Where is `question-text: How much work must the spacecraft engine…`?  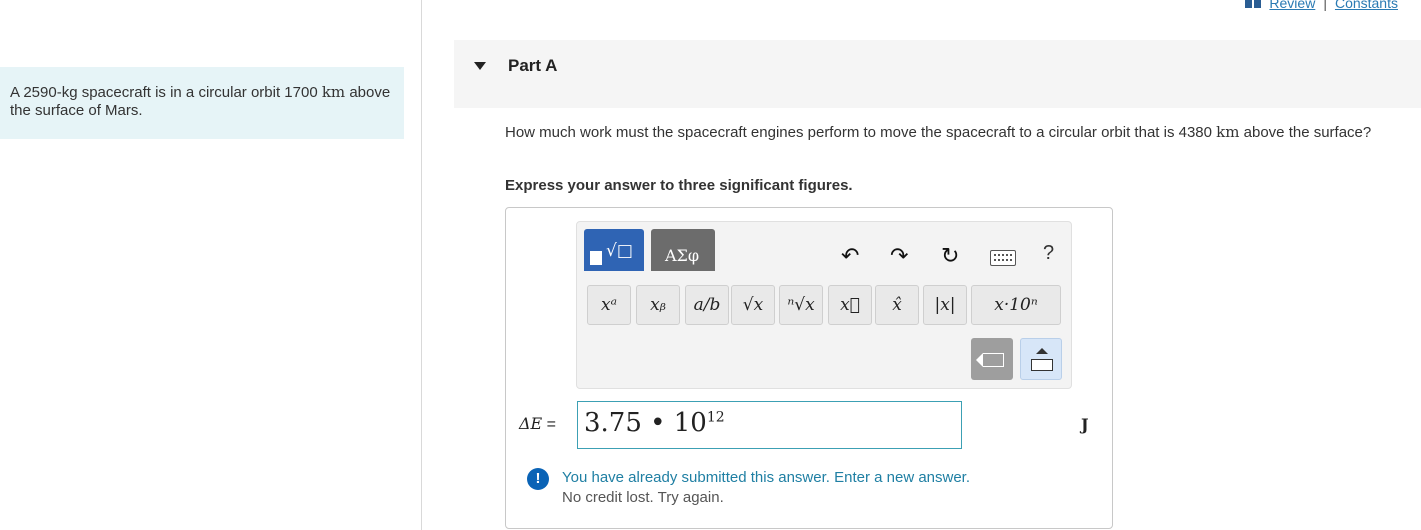
question-text: How much work must the spacecraft engine… is located at coordinates (955, 132).